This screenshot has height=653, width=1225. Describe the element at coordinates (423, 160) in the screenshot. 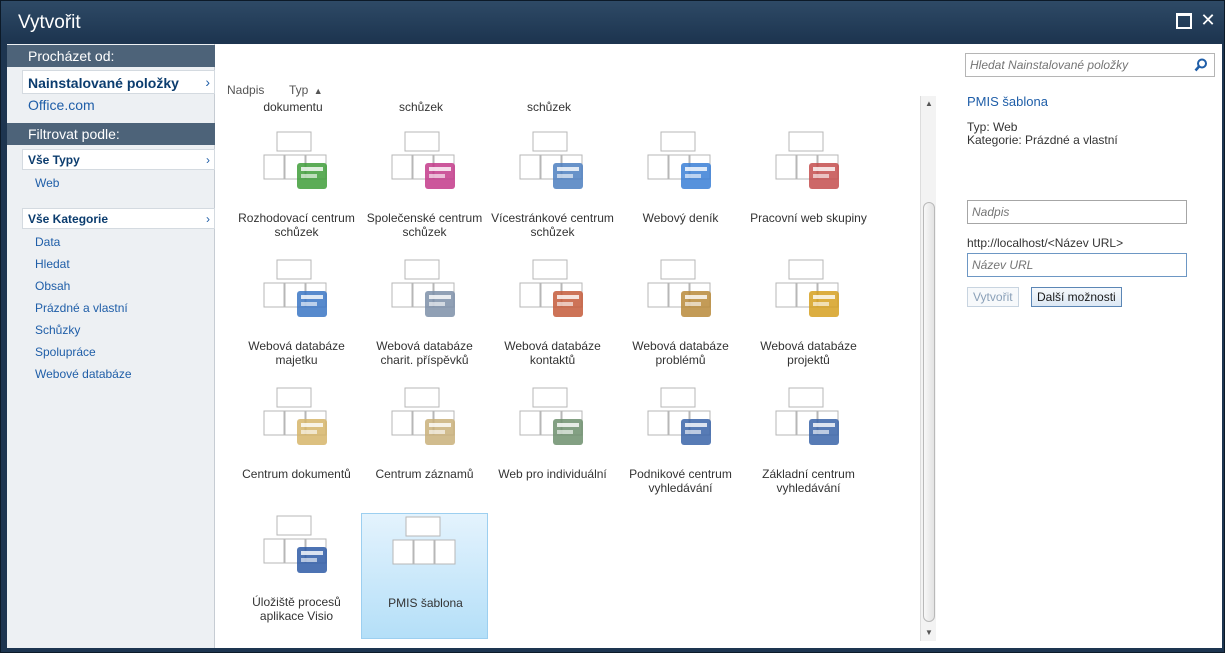

I see `social-meeting-icon` at that location.